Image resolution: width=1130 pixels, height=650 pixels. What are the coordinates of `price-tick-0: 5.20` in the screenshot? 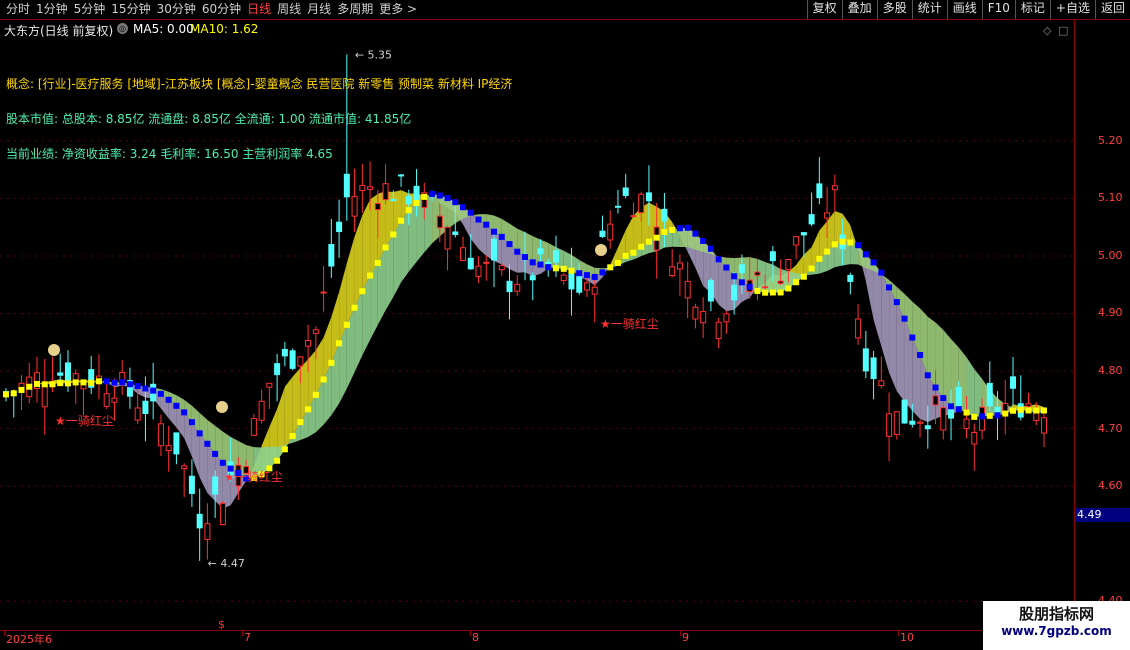 It's located at (1110, 140).